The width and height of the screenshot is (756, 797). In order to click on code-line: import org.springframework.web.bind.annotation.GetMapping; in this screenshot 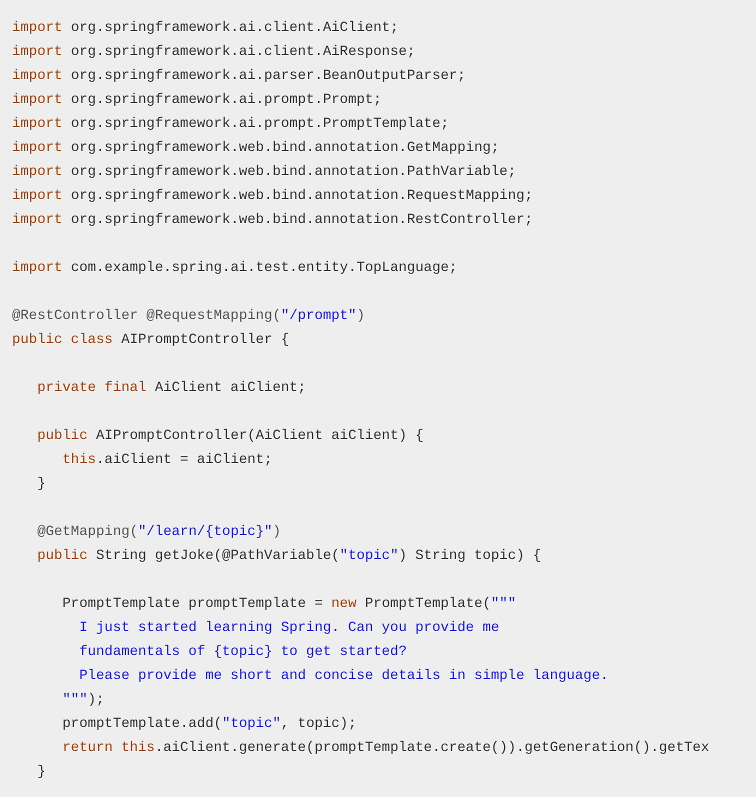, I will do `click(256, 148)`.